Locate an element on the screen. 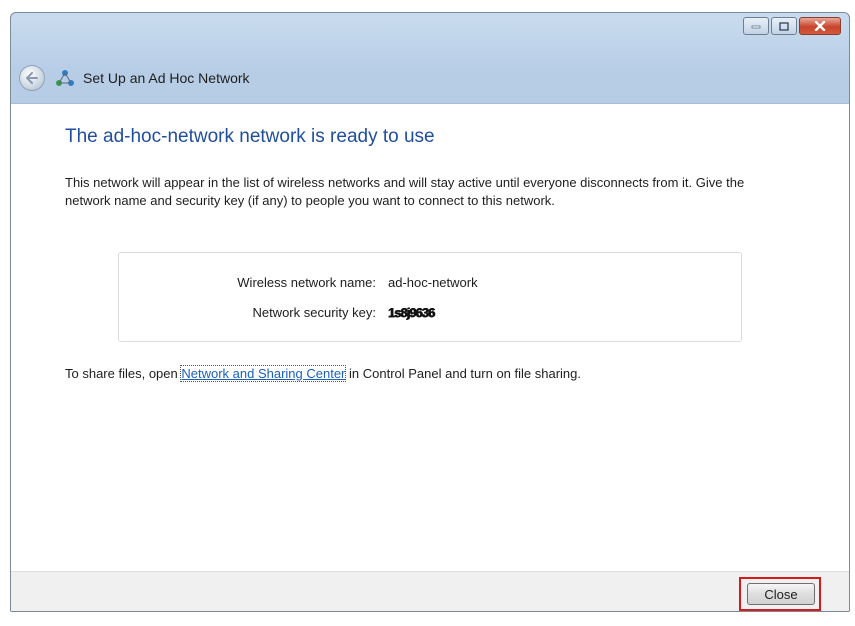  network-name-value: ad-hoc-network is located at coordinates (433, 282).